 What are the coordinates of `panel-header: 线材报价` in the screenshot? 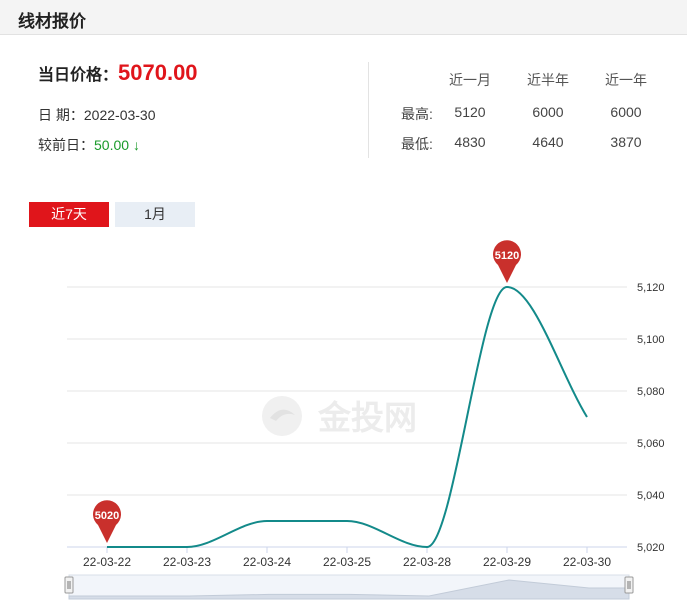 It's located at (343, 17).